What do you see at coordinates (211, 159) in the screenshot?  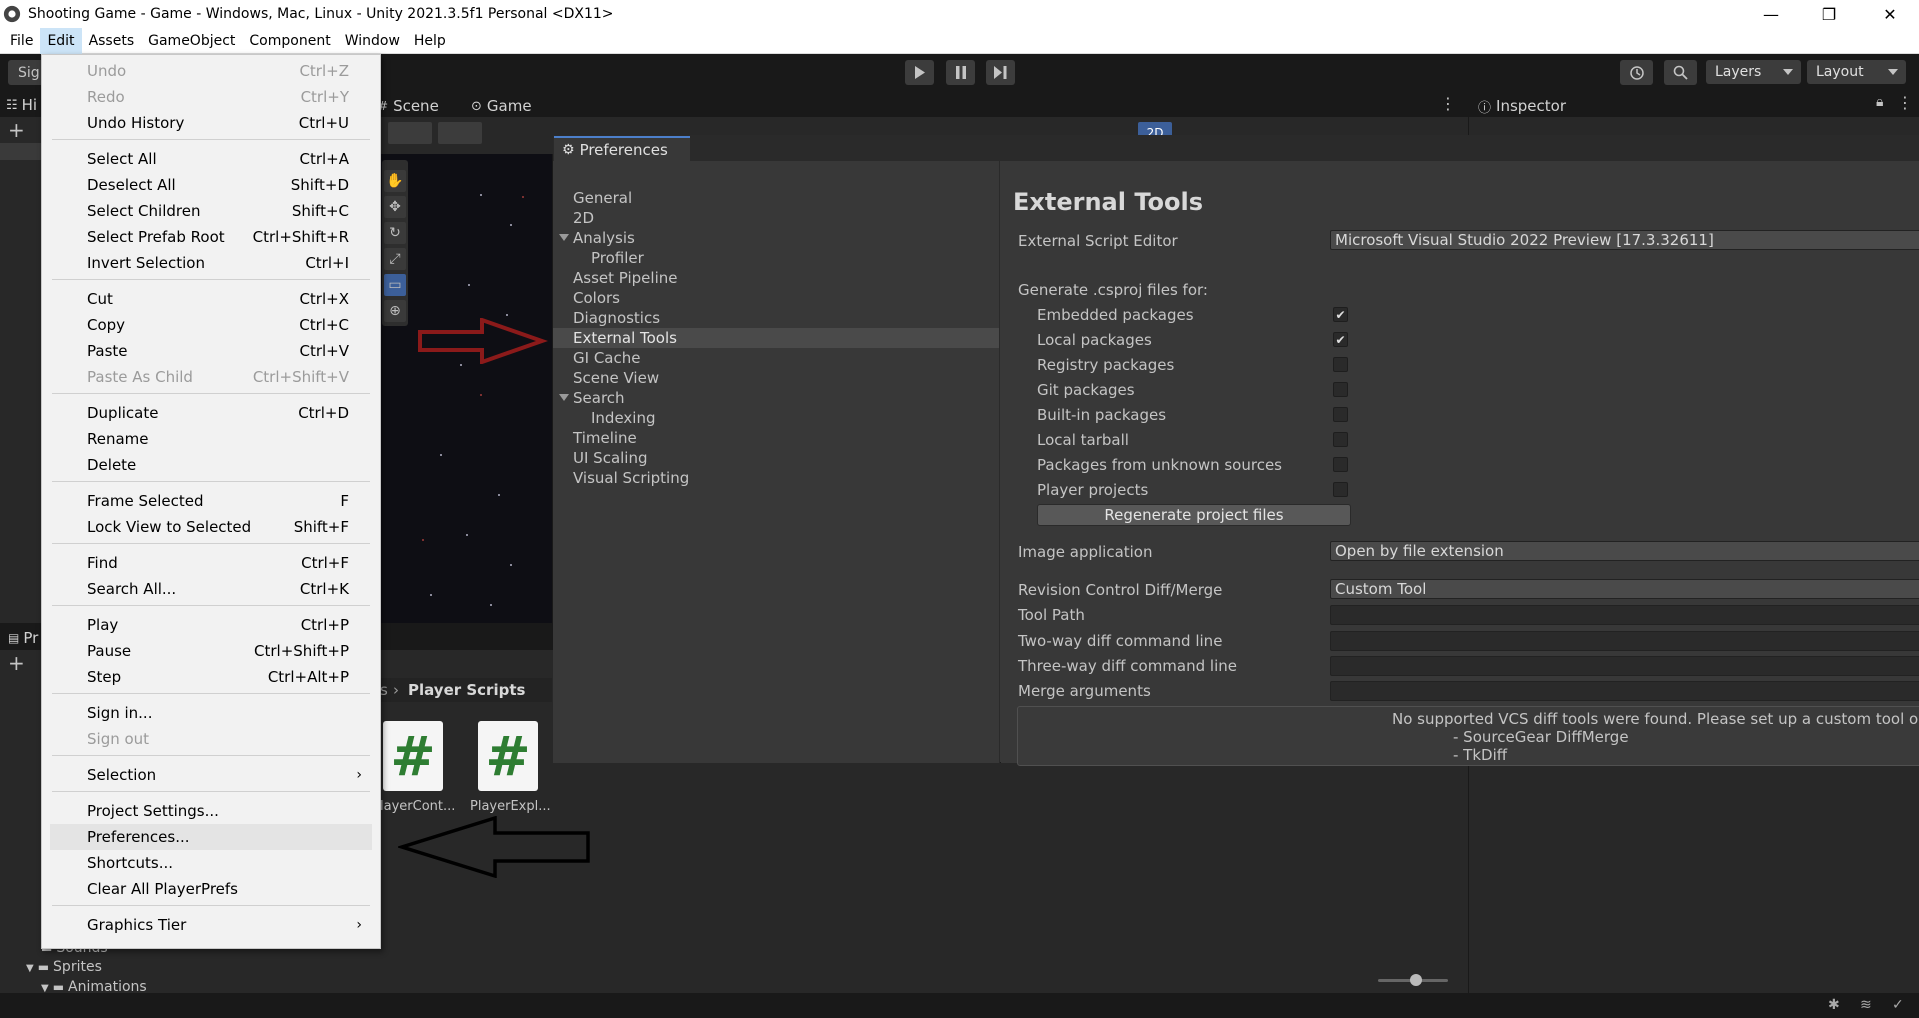 I see `menu-item-select-all: Select All Ctrl+A` at bounding box center [211, 159].